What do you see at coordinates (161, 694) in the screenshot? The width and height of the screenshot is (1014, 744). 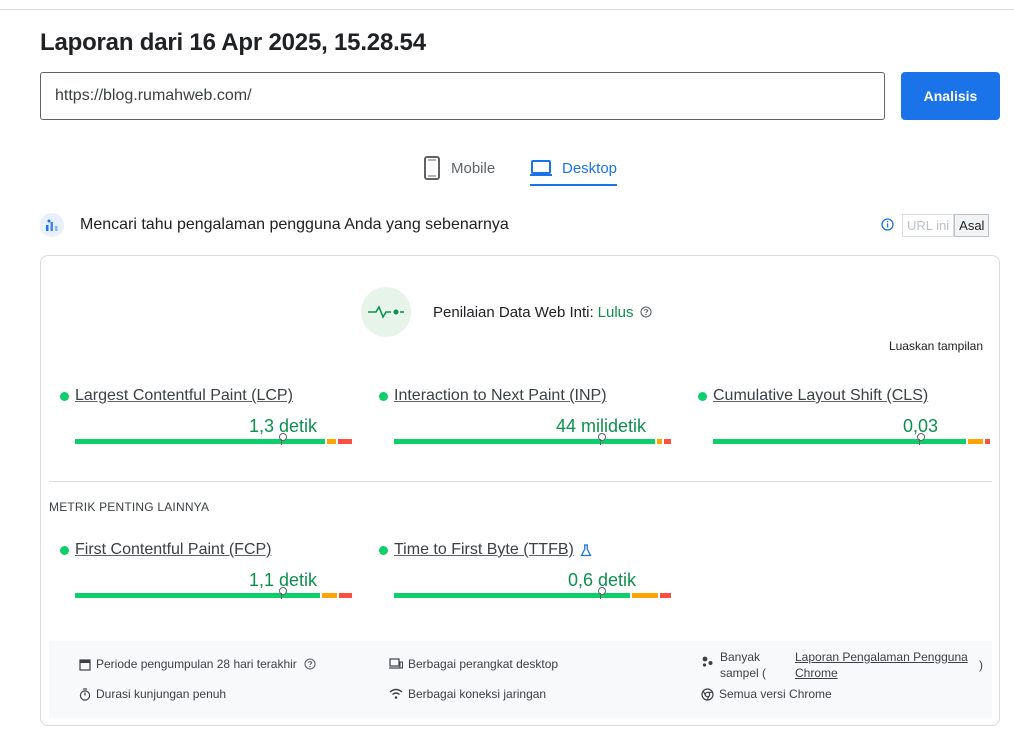 I see `visit-duration-text: Durasi kunjungan penuh` at bounding box center [161, 694].